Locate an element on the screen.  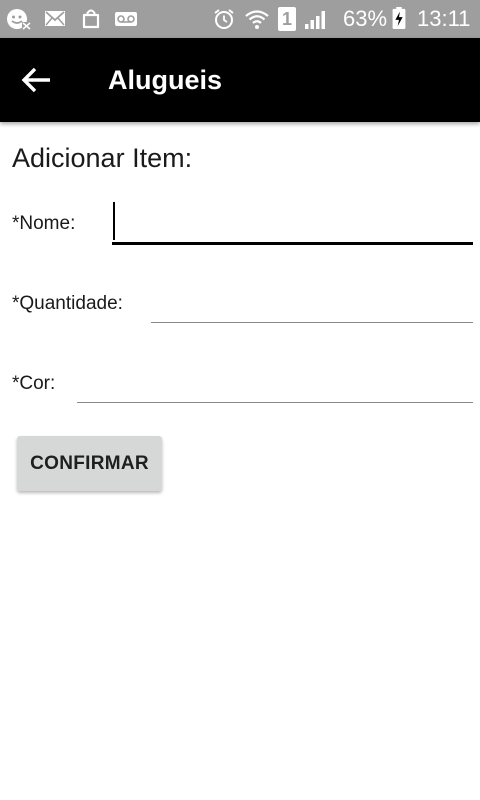
shopping-bag-icon is located at coordinates (91, 19).